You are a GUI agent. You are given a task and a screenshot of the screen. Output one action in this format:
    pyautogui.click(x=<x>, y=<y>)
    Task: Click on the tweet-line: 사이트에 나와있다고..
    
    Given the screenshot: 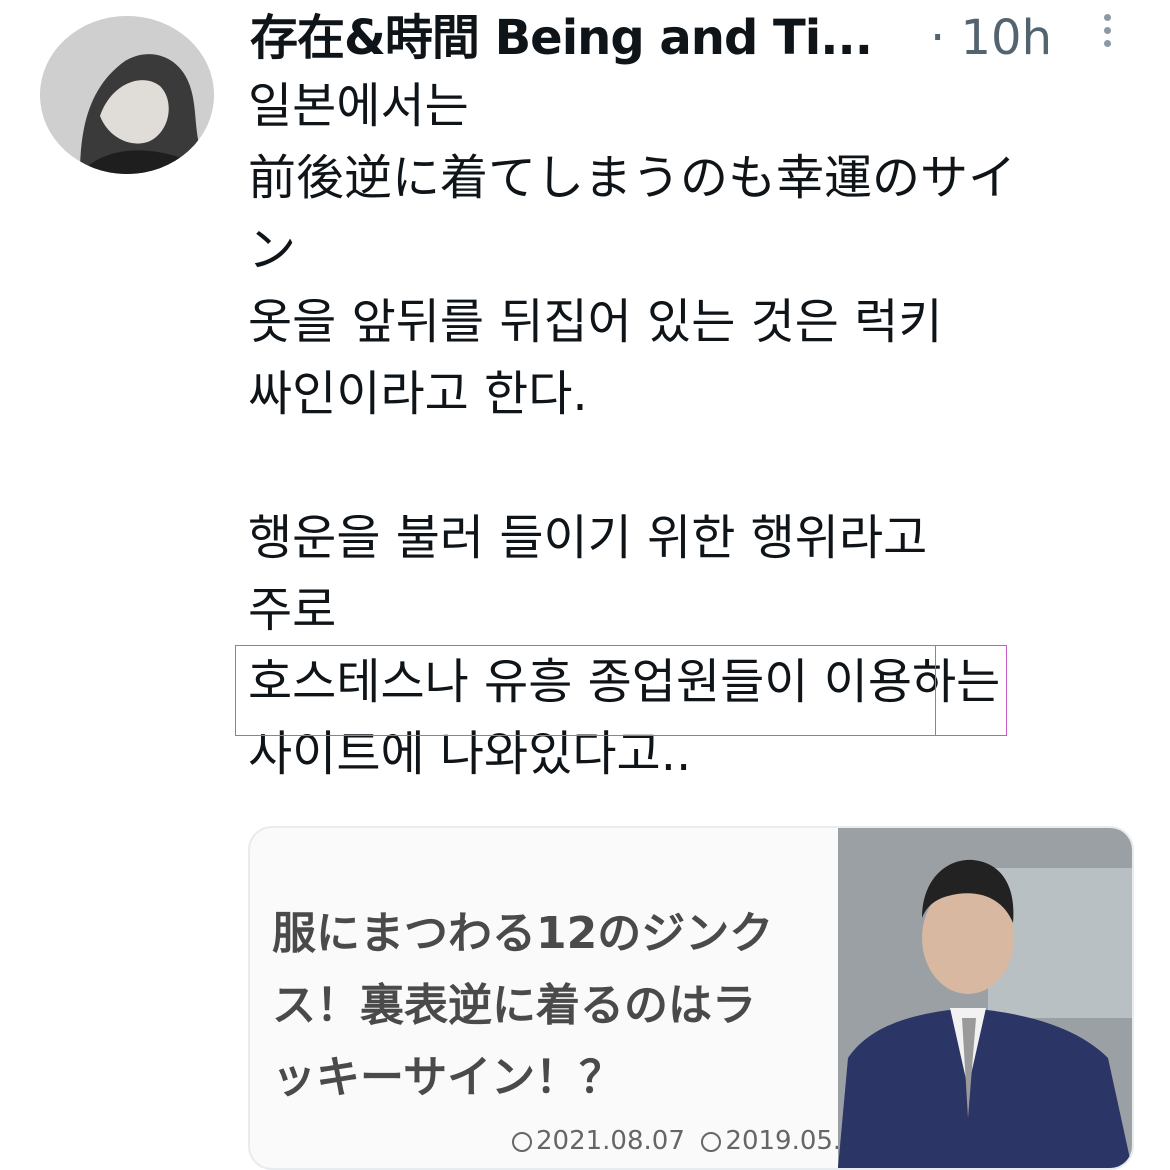 What is the action you would take?
    pyautogui.click(x=470, y=754)
    